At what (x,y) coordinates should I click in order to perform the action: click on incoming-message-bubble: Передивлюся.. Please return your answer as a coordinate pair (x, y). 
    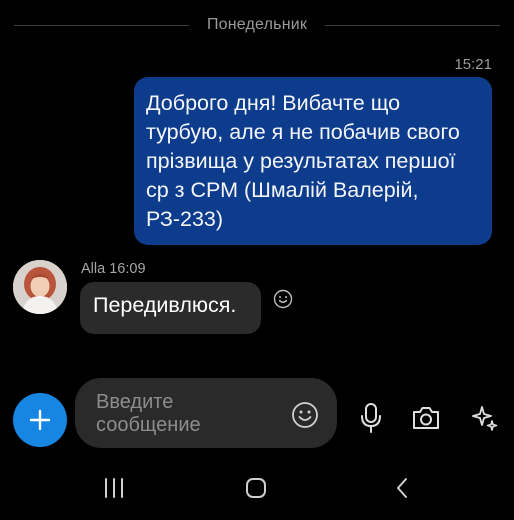
    Looking at the image, I should click on (170, 308).